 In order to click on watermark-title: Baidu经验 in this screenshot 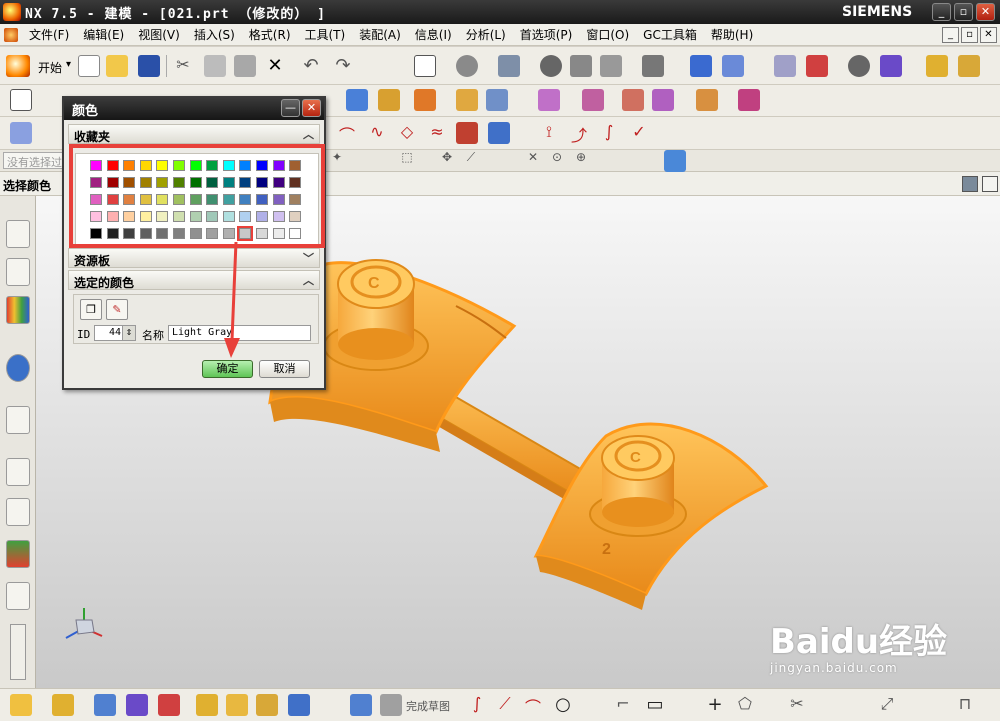, I will do `click(859, 642)`.